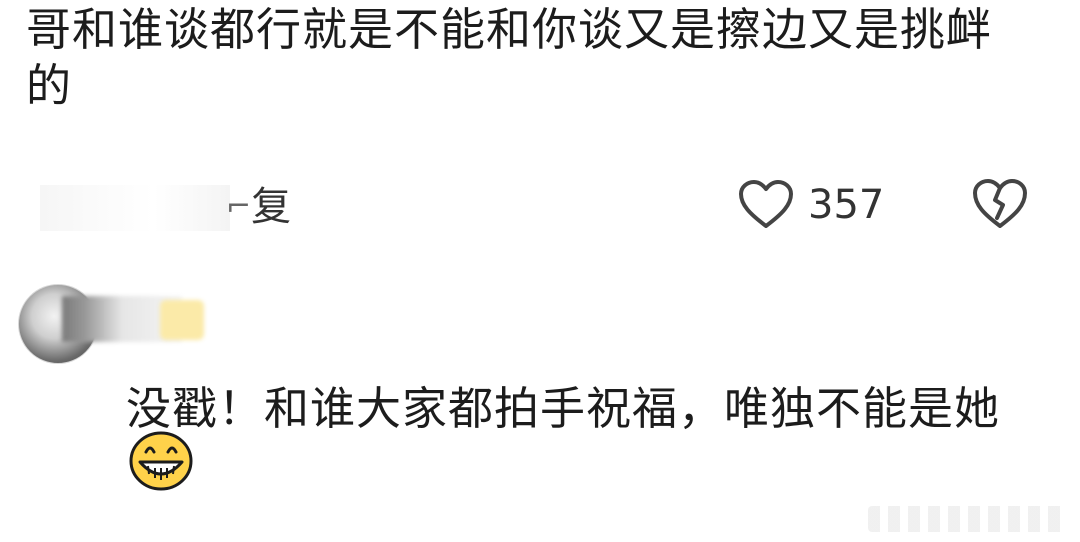 The width and height of the screenshot is (1080, 542). Describe the element at coordinates (135, 208) in the screenshot. I see `redacted-username` at that location.